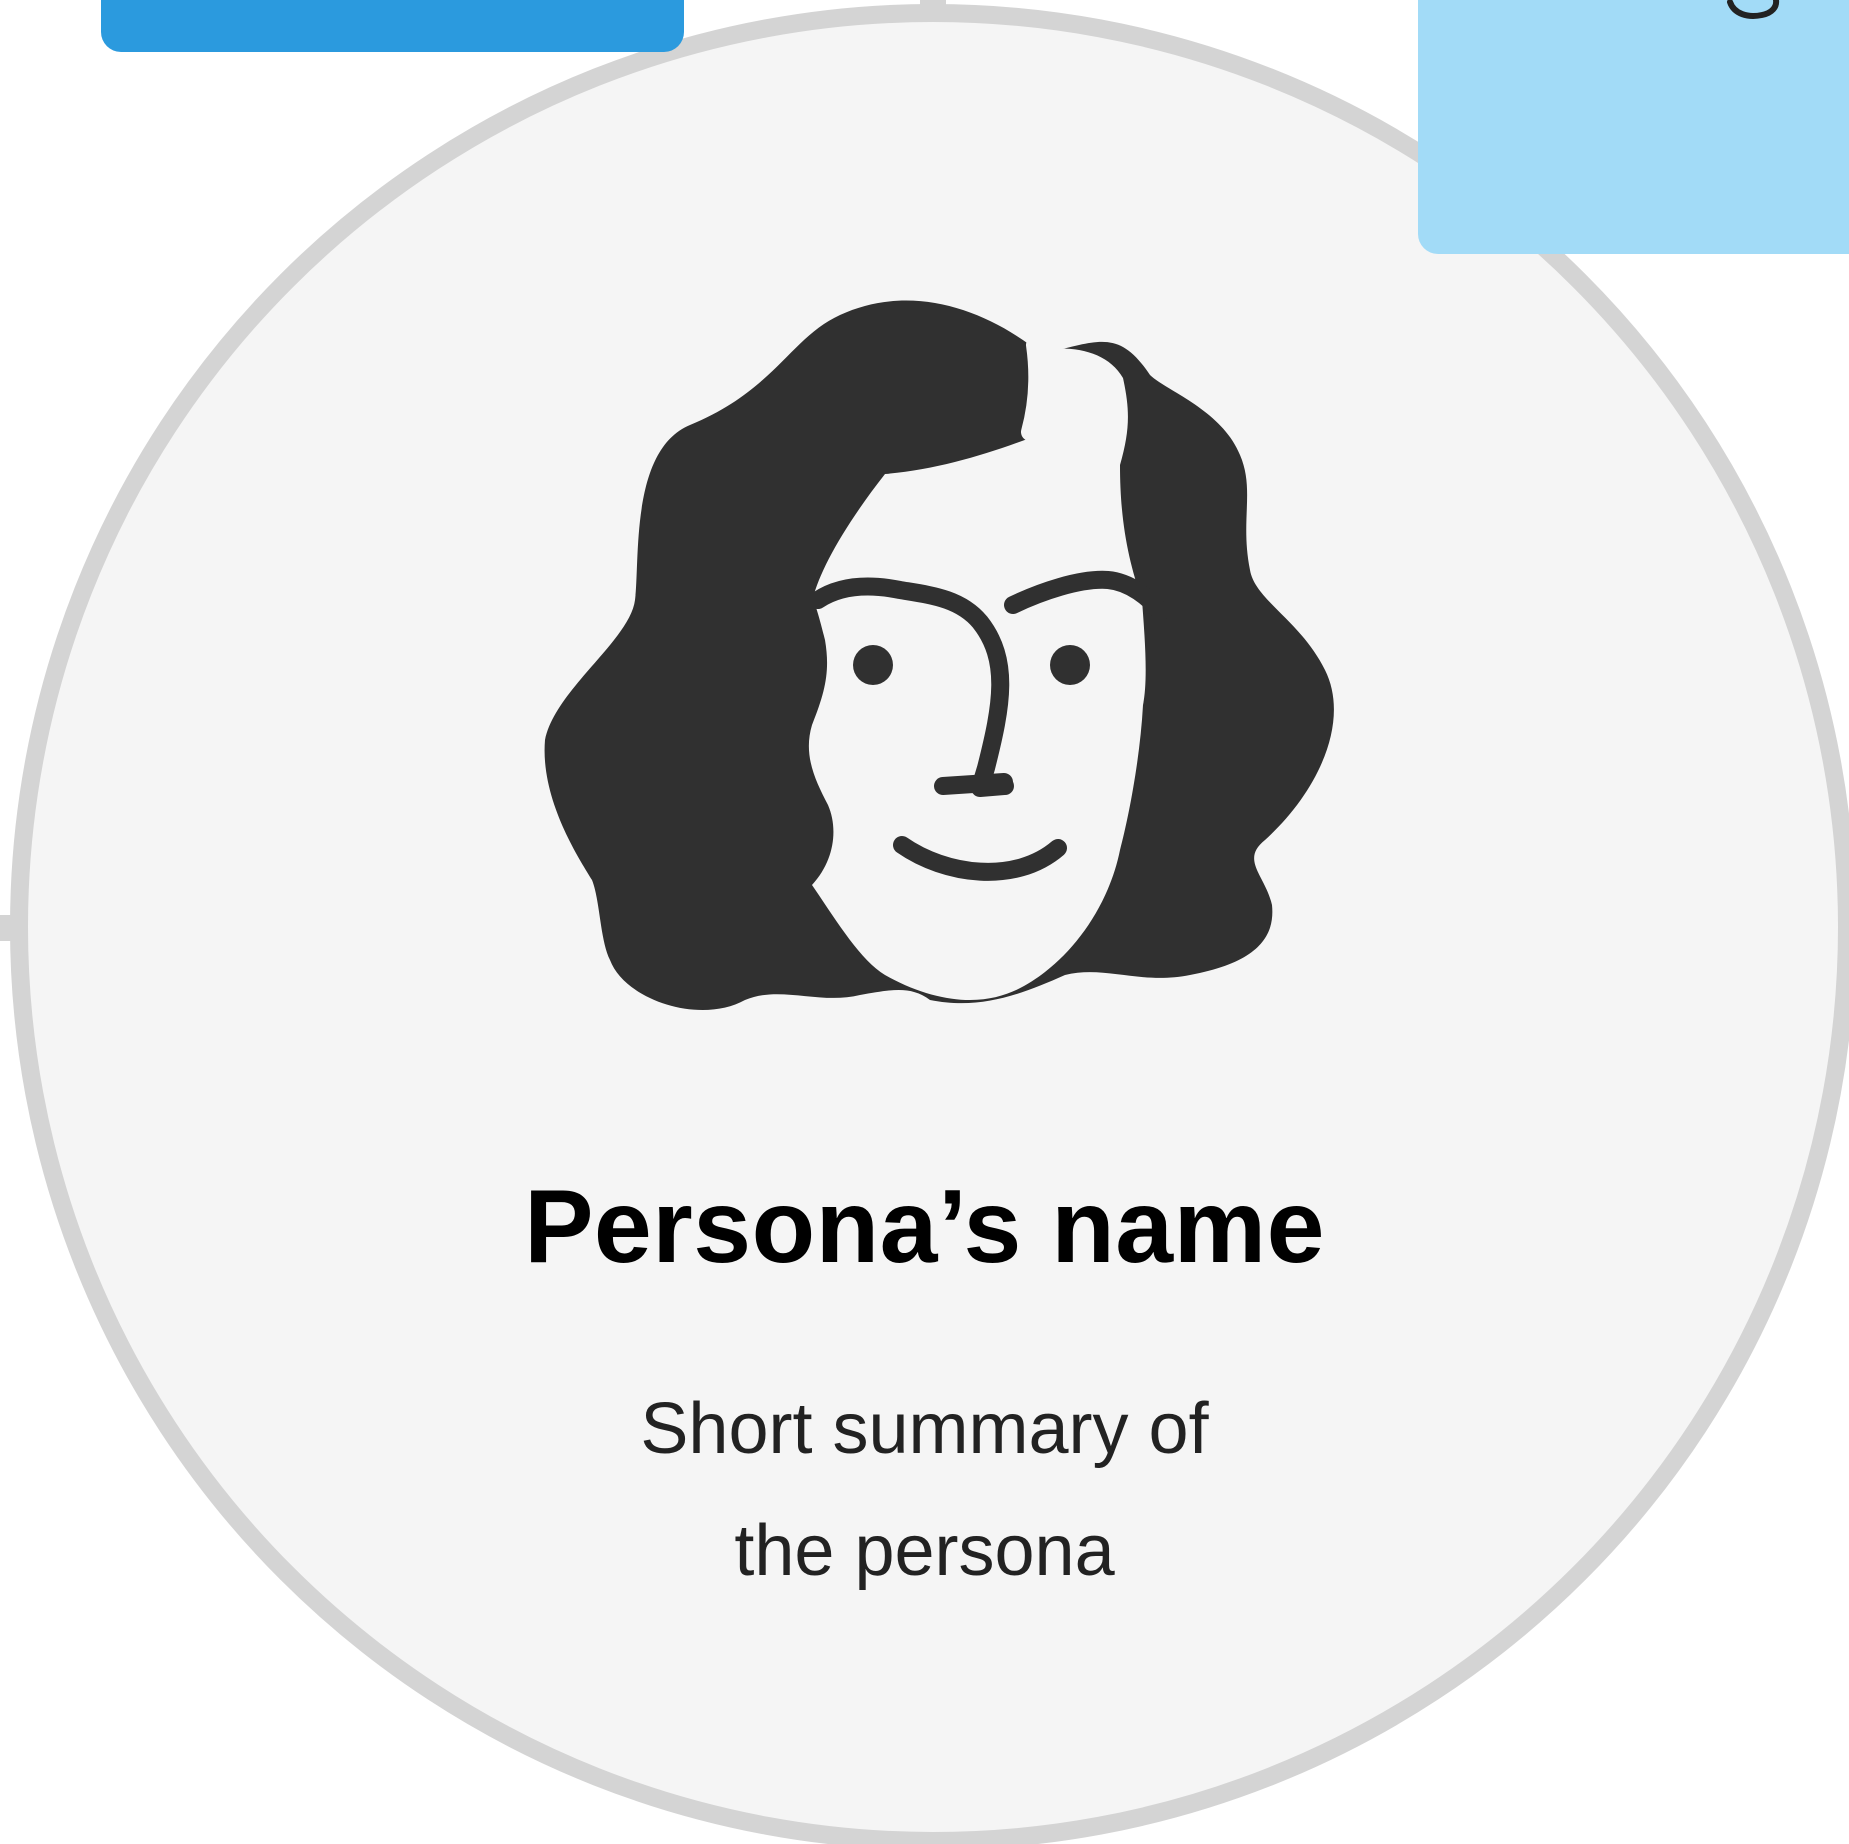 This screenshot has width=1849, height=1844. Describe the element at coordinates (924, 1490) in the screenshot. I see `persona-summary: Short summary of the persona` at that location.